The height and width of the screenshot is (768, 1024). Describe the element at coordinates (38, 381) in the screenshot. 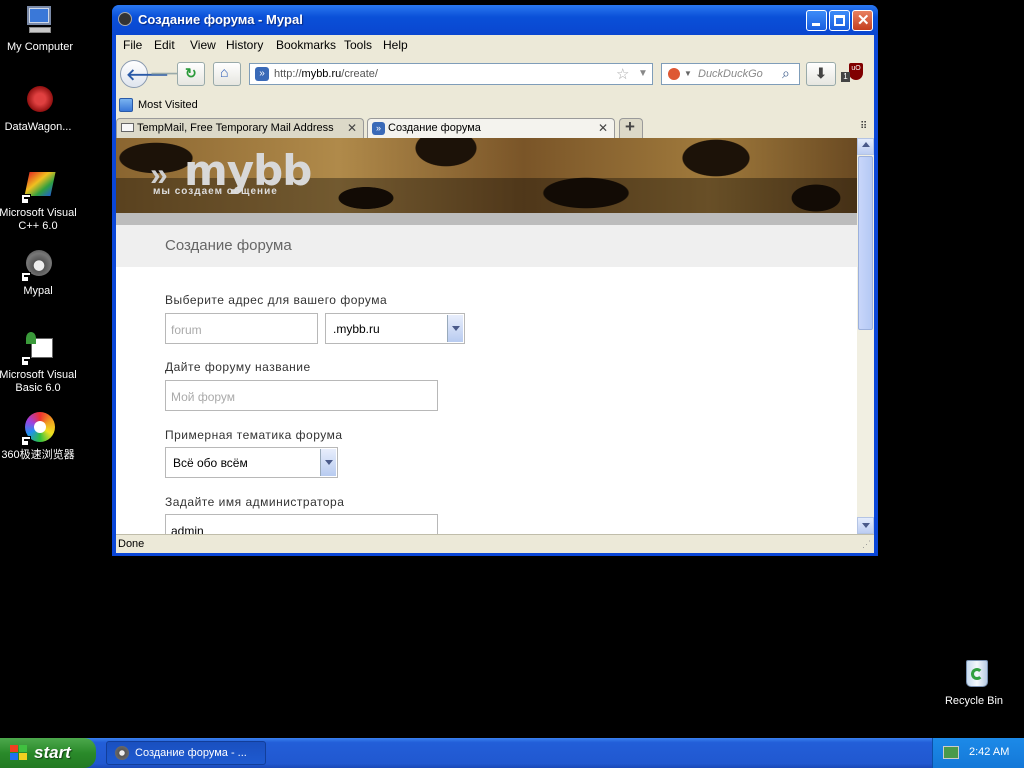

I see `desktop-icon-label: Microsoft Visual Basic 6.0` at that location.